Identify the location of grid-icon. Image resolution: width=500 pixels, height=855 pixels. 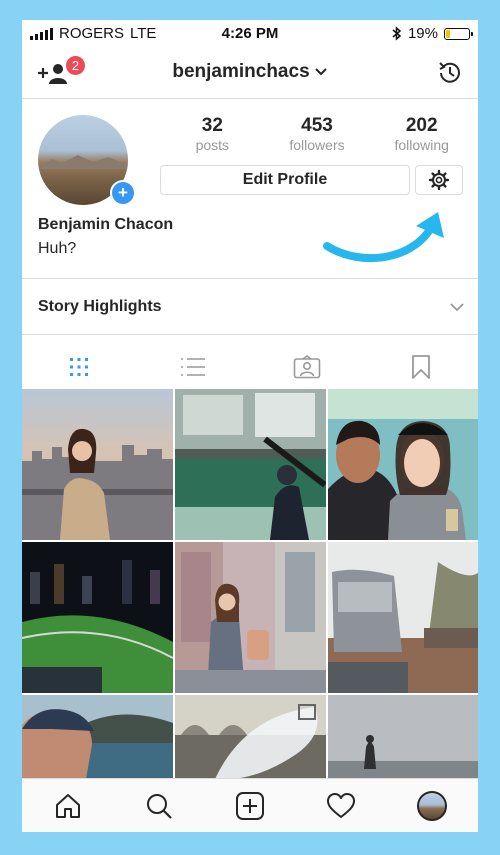
(79, 367).